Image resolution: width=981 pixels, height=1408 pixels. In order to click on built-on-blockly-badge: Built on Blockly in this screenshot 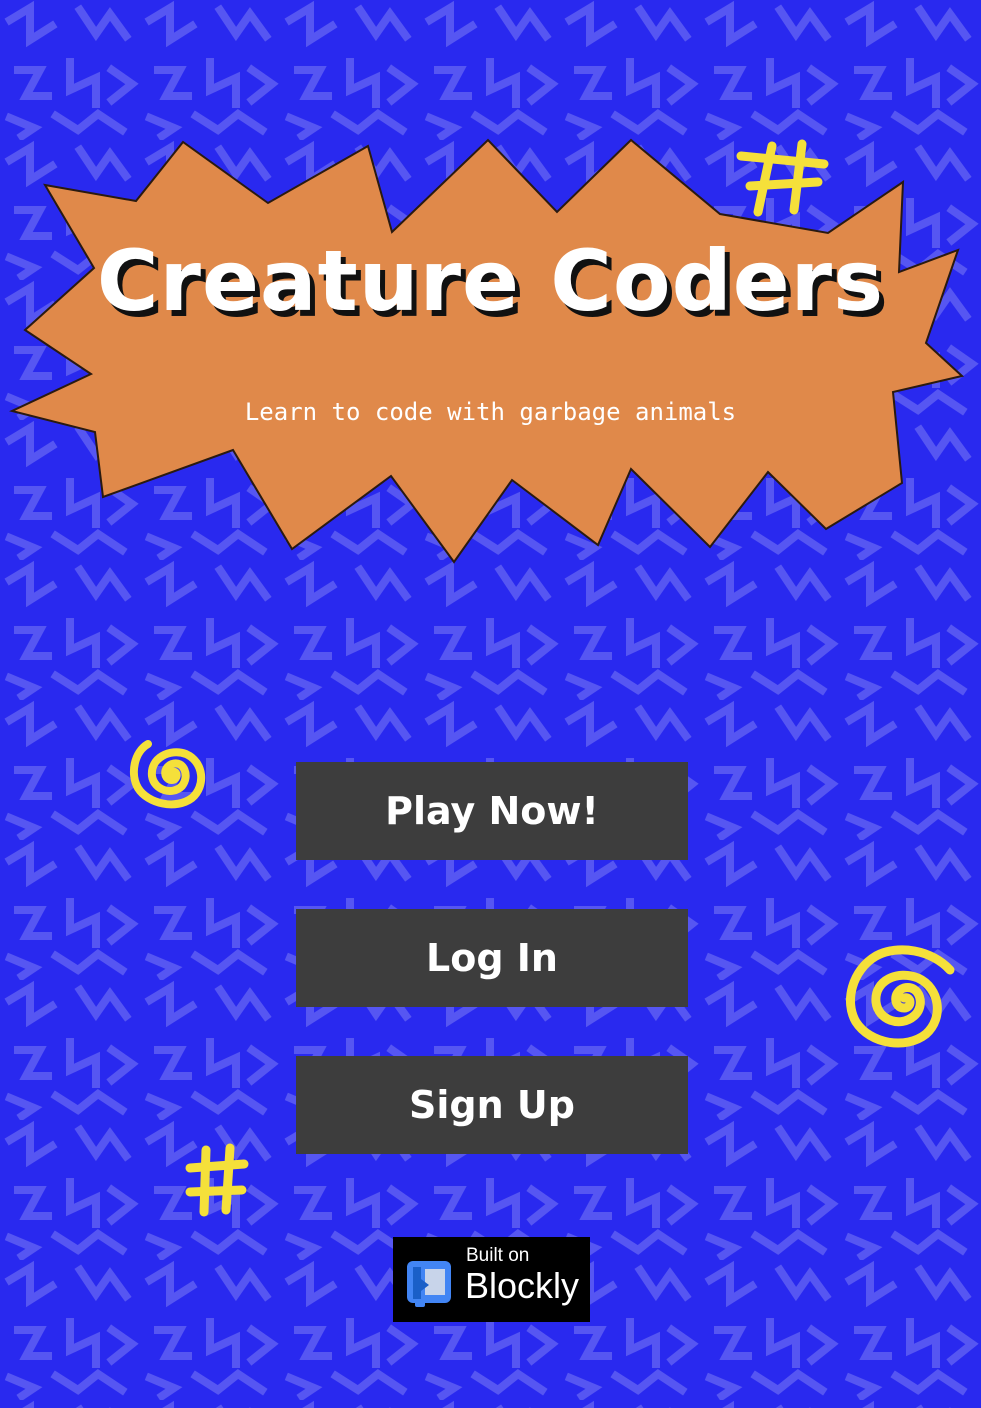, I will do `click(491, 1279)`.